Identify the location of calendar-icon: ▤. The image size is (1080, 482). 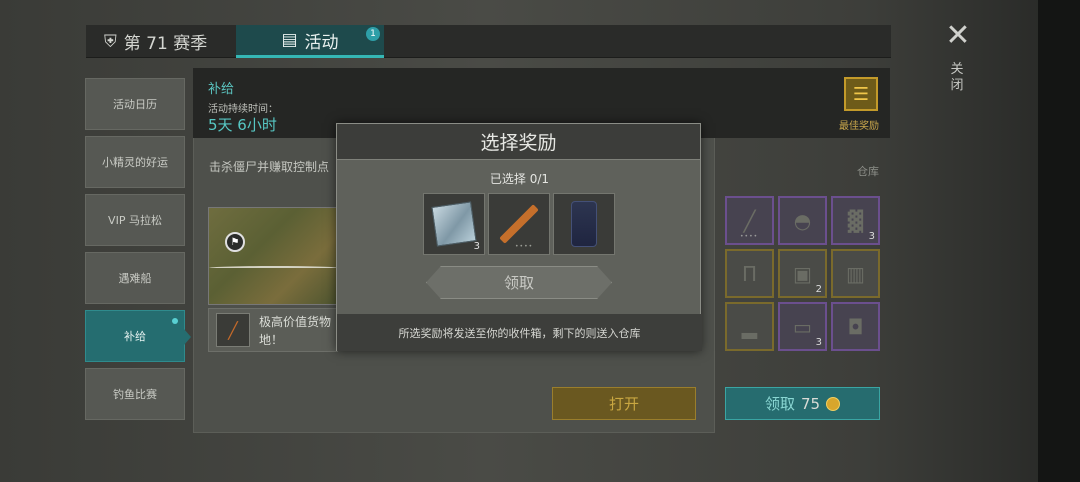
(289, 40).